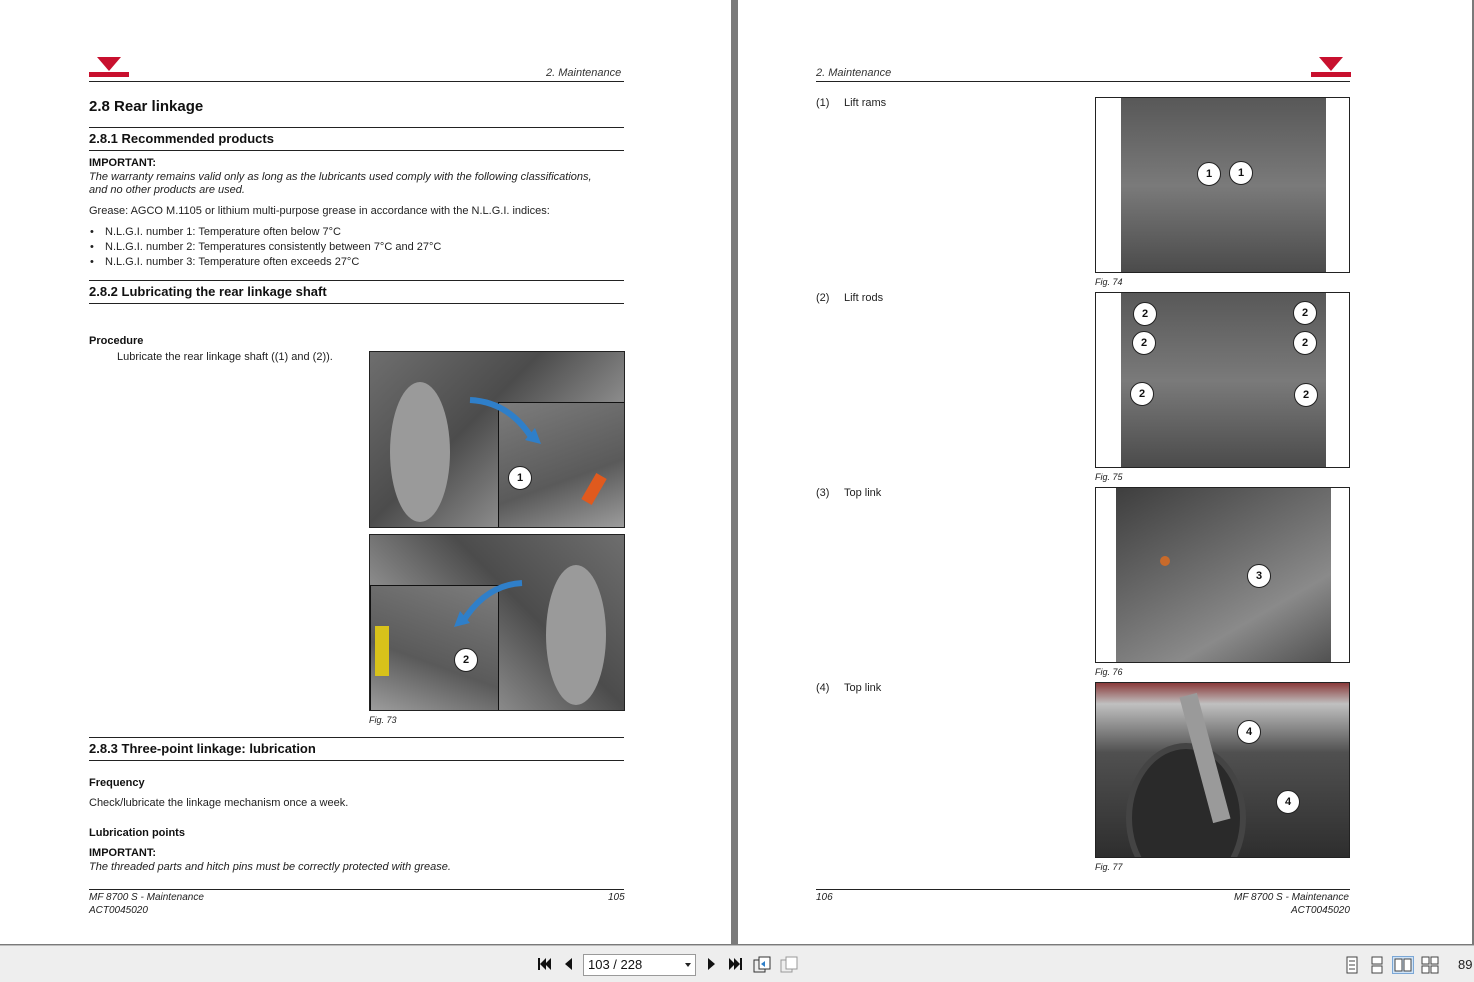  Describe the element at coordinates (616, 897) in the screenshot. I see `page-number: 105` at that location.